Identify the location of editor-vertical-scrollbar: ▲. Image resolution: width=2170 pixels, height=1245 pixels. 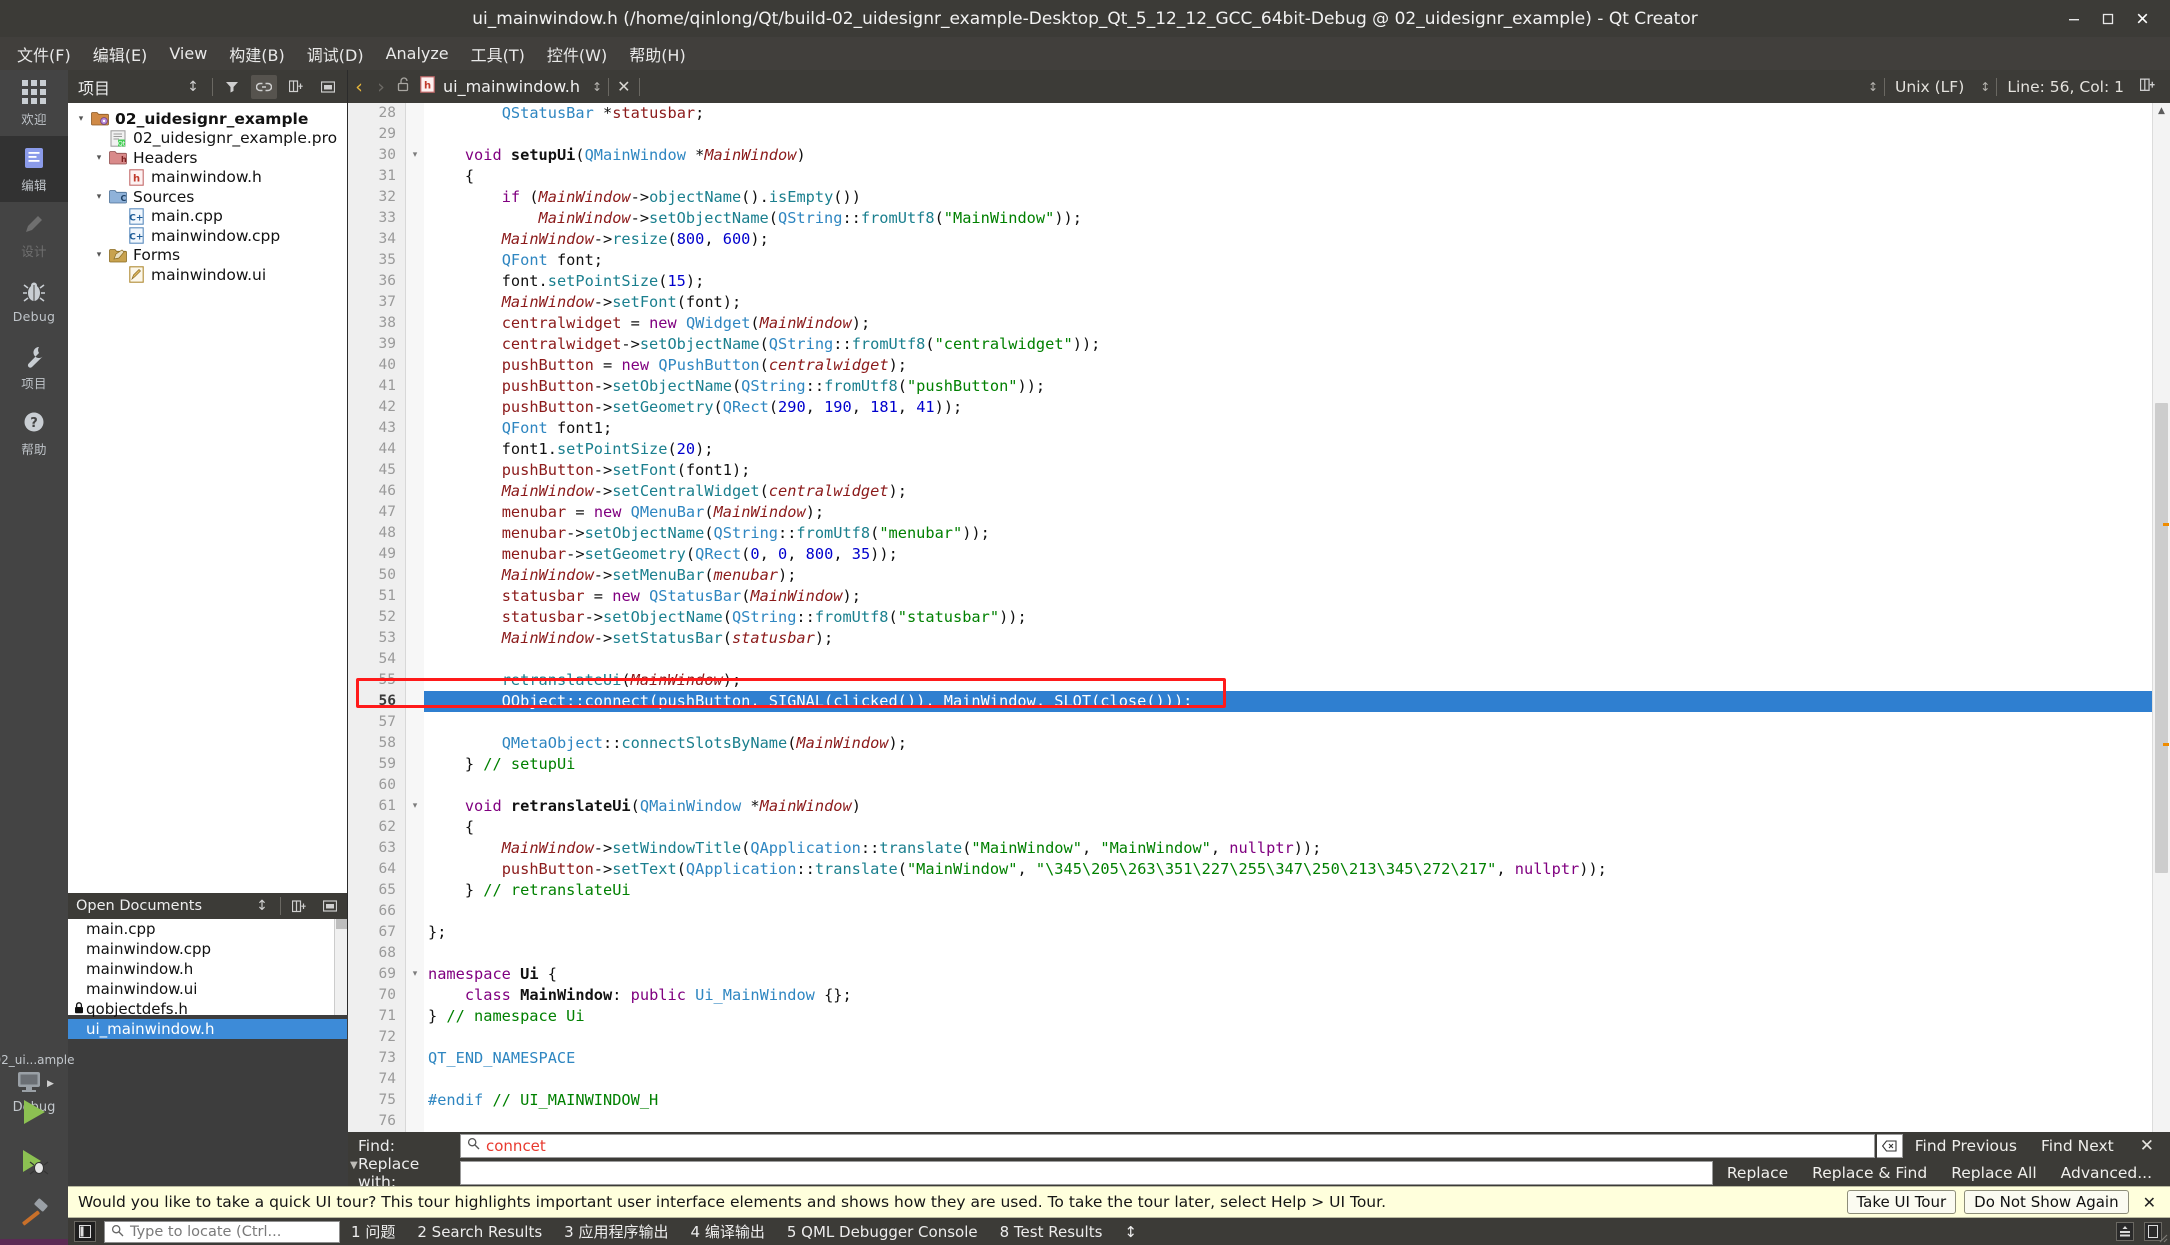
(2161, 617).